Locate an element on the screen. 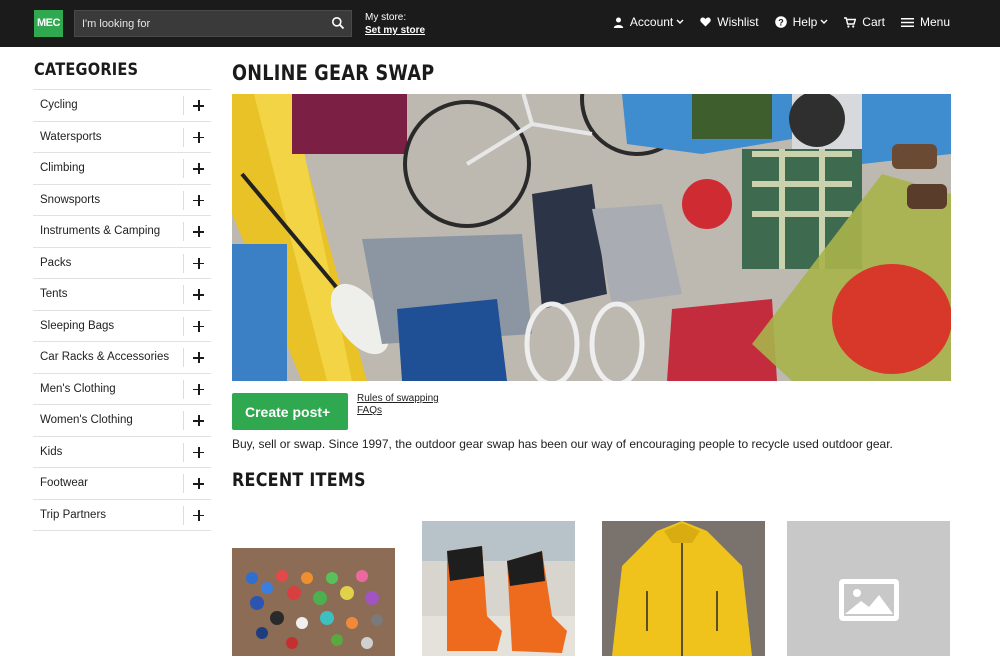 The height and width of the screenshot is (656, 1000). category-item: Climbing is located at coordinates (122, 169).